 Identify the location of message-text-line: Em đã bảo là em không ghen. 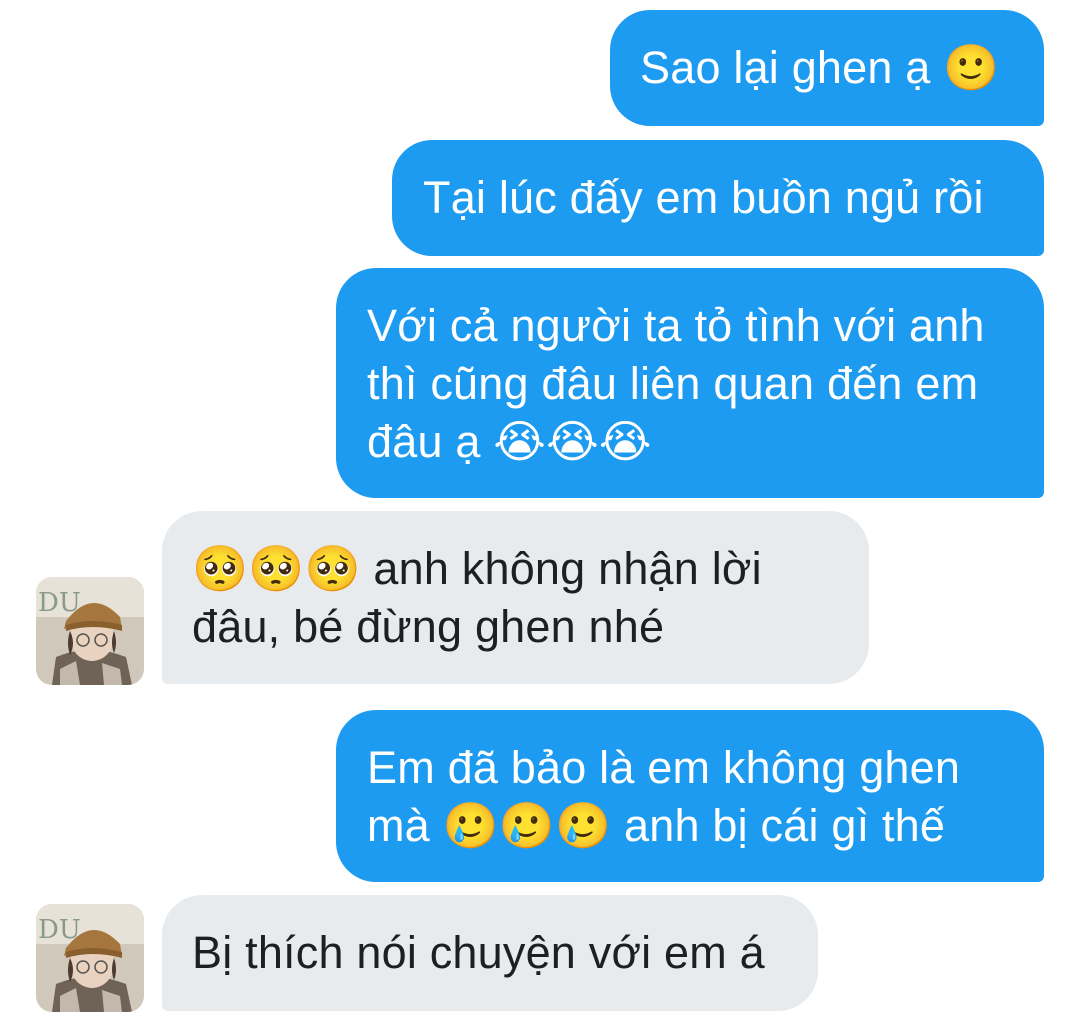
(664, 767).